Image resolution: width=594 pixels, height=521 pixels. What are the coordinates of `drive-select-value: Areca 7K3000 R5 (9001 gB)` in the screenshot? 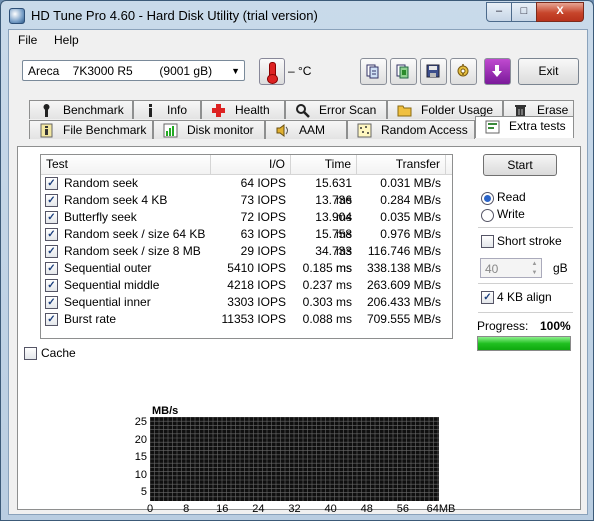 It's located at (120, 71).